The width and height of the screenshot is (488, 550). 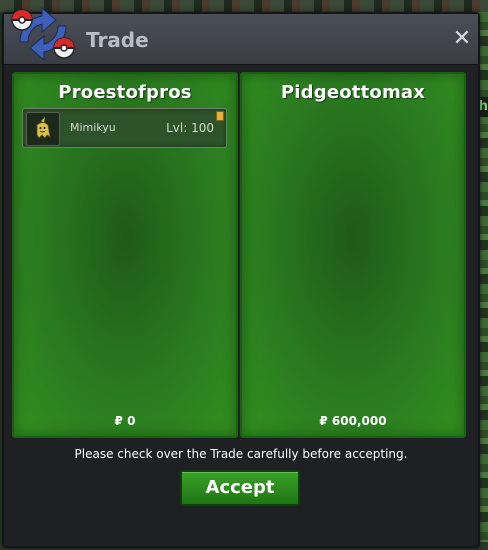 I want to click on partner-player-name: Pidgeottomax, so click(x=353, y=92).